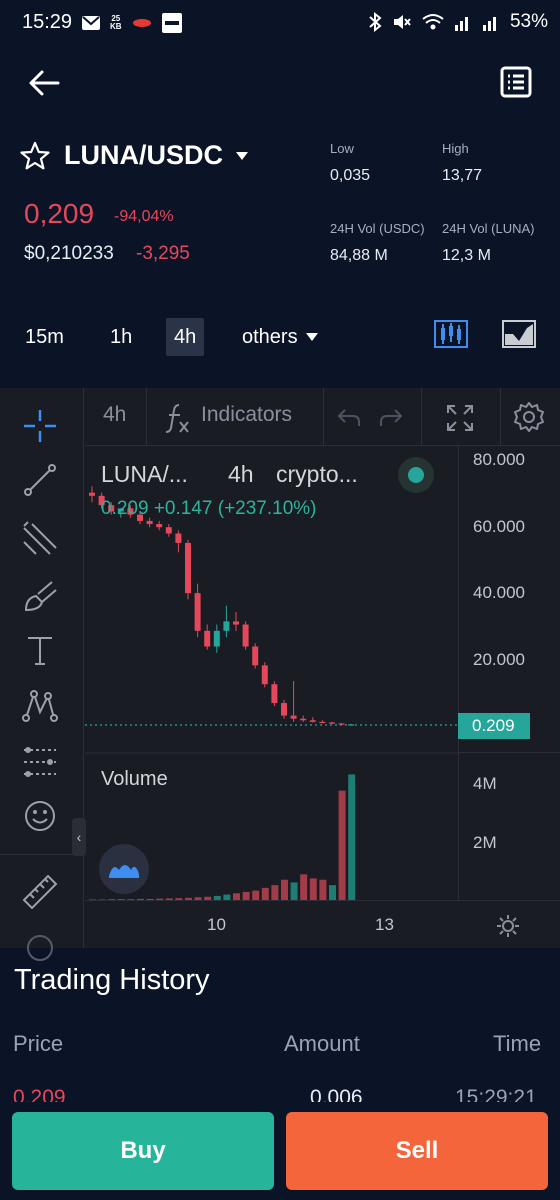  What do you see at coordinates (121, 337) in the screenshot?
I see `timeframe-1h: 1h` at bounding box center [121, 337].